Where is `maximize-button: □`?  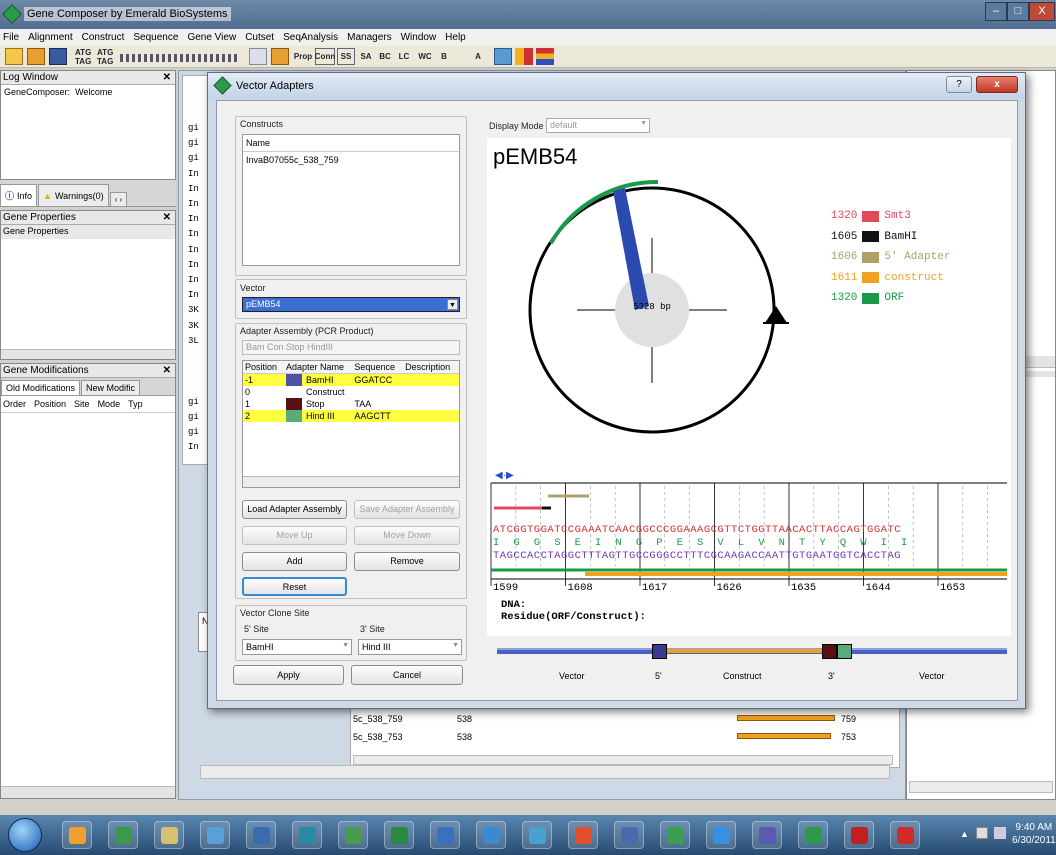
maximize-button: □ is located at coordinates (1018, 11).